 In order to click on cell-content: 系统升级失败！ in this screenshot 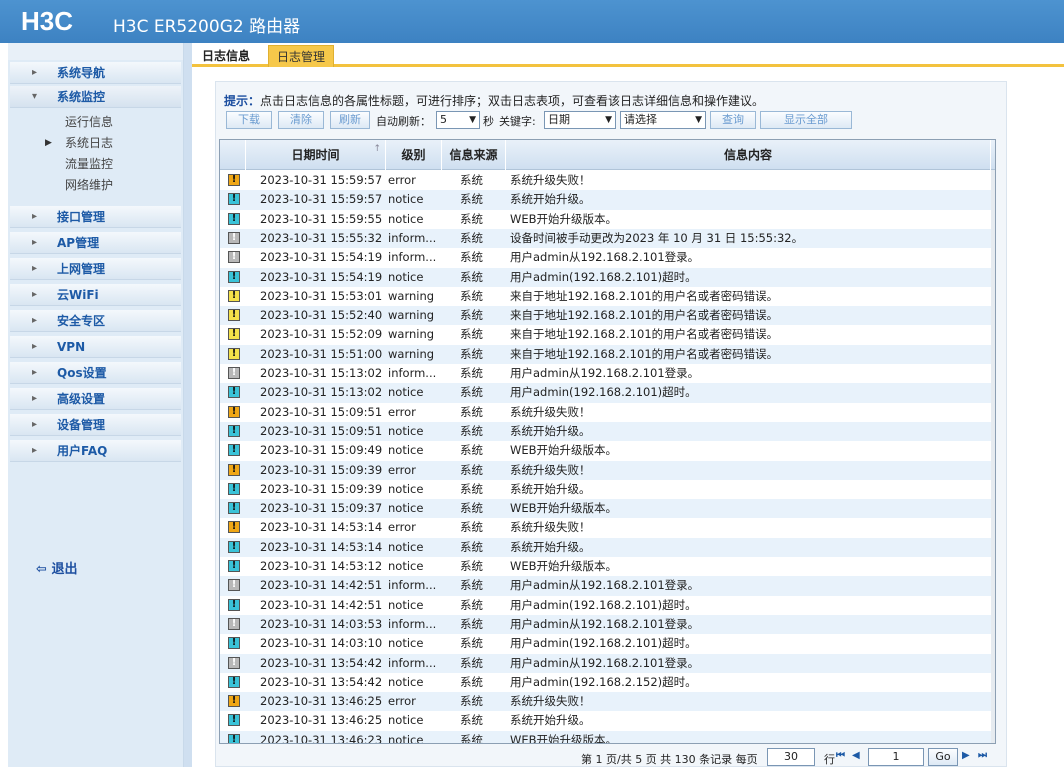, I will do `click(550, 411)`.